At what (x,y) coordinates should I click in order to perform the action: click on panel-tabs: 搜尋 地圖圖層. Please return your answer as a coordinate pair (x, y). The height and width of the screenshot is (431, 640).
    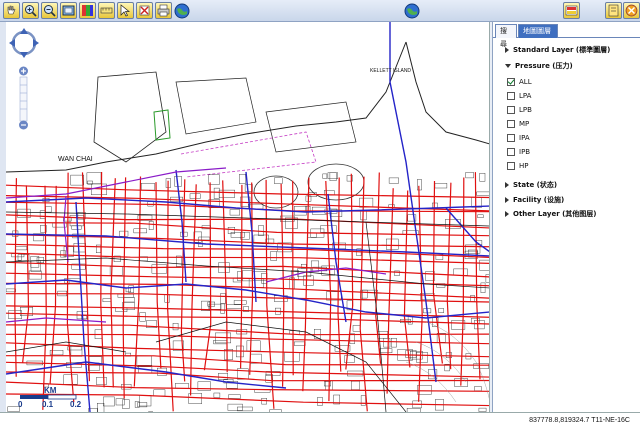
    Looking at the image, I should click on (566, 36).